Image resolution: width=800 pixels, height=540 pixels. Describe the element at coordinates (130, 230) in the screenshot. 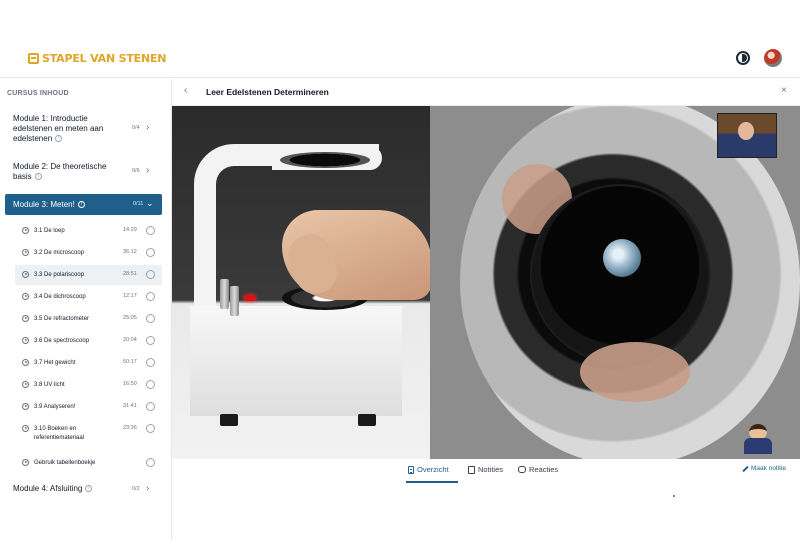

I see `lesson-duration: 14:29` at that location.